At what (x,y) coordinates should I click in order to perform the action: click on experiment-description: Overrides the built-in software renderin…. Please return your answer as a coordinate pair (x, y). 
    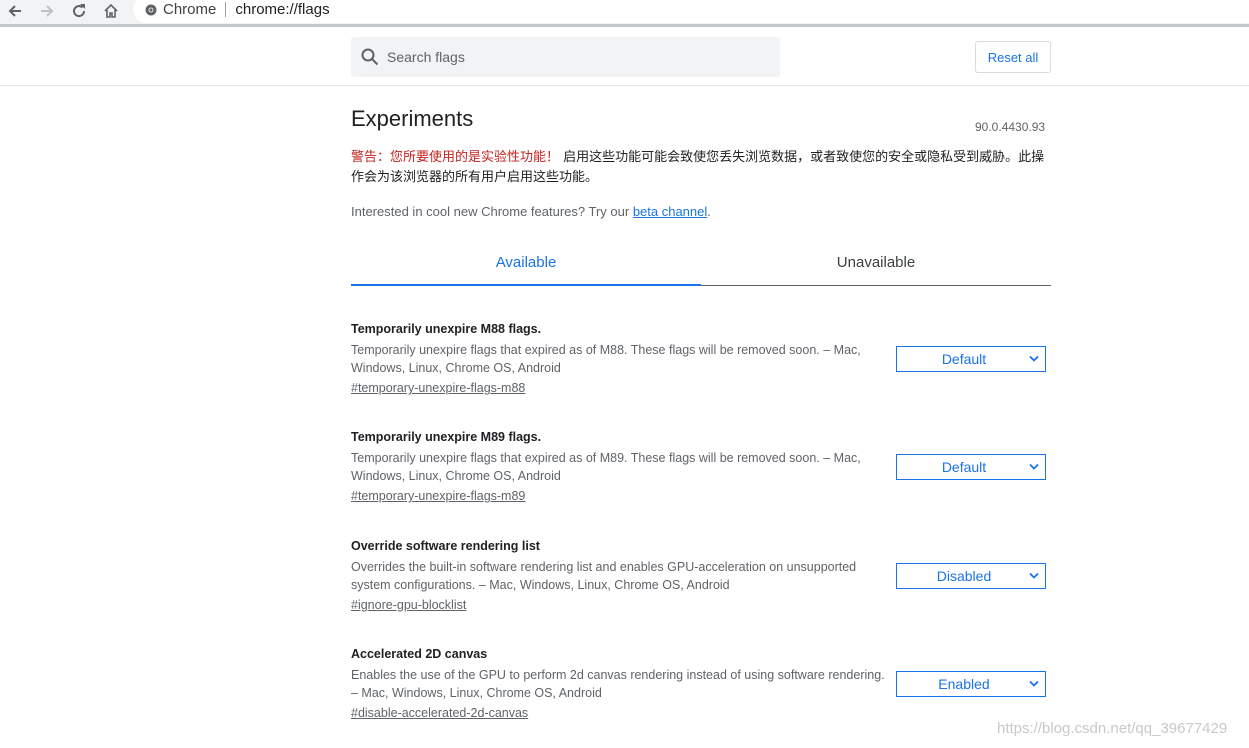
    Looking at the image, I should click on (604, 576).